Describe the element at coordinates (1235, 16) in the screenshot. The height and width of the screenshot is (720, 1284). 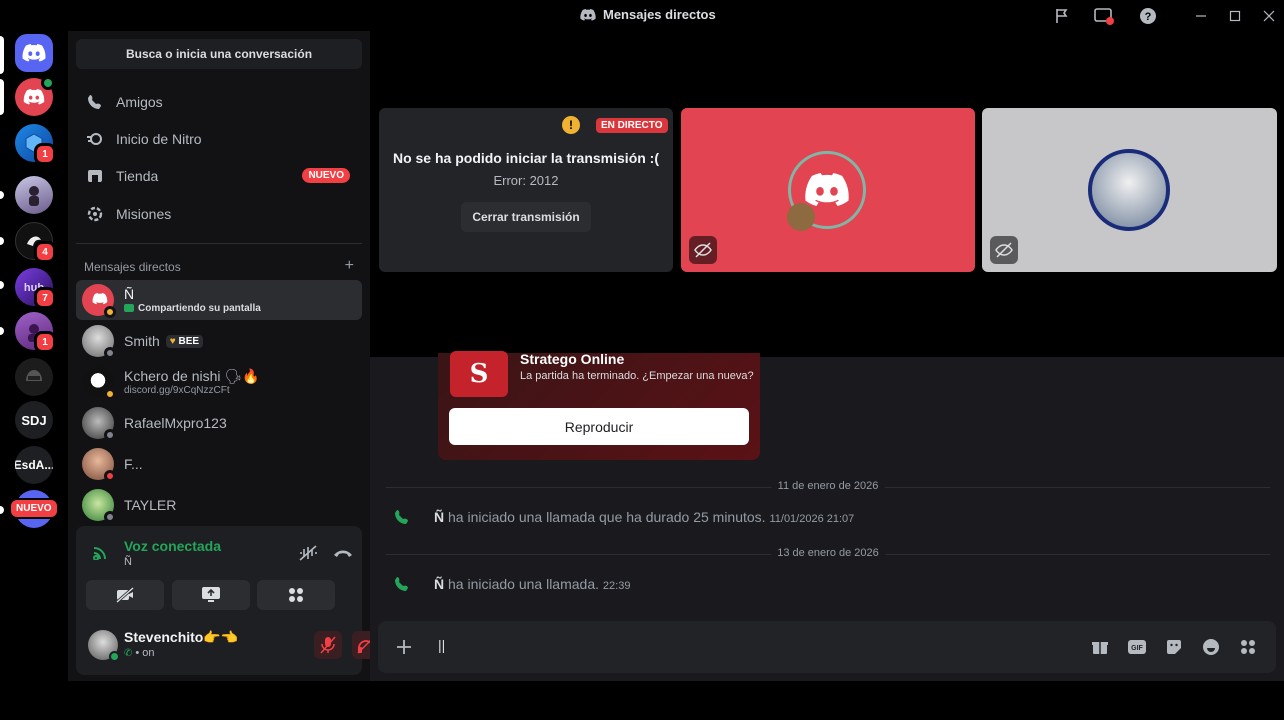
I see `maximize-icon` at that location.